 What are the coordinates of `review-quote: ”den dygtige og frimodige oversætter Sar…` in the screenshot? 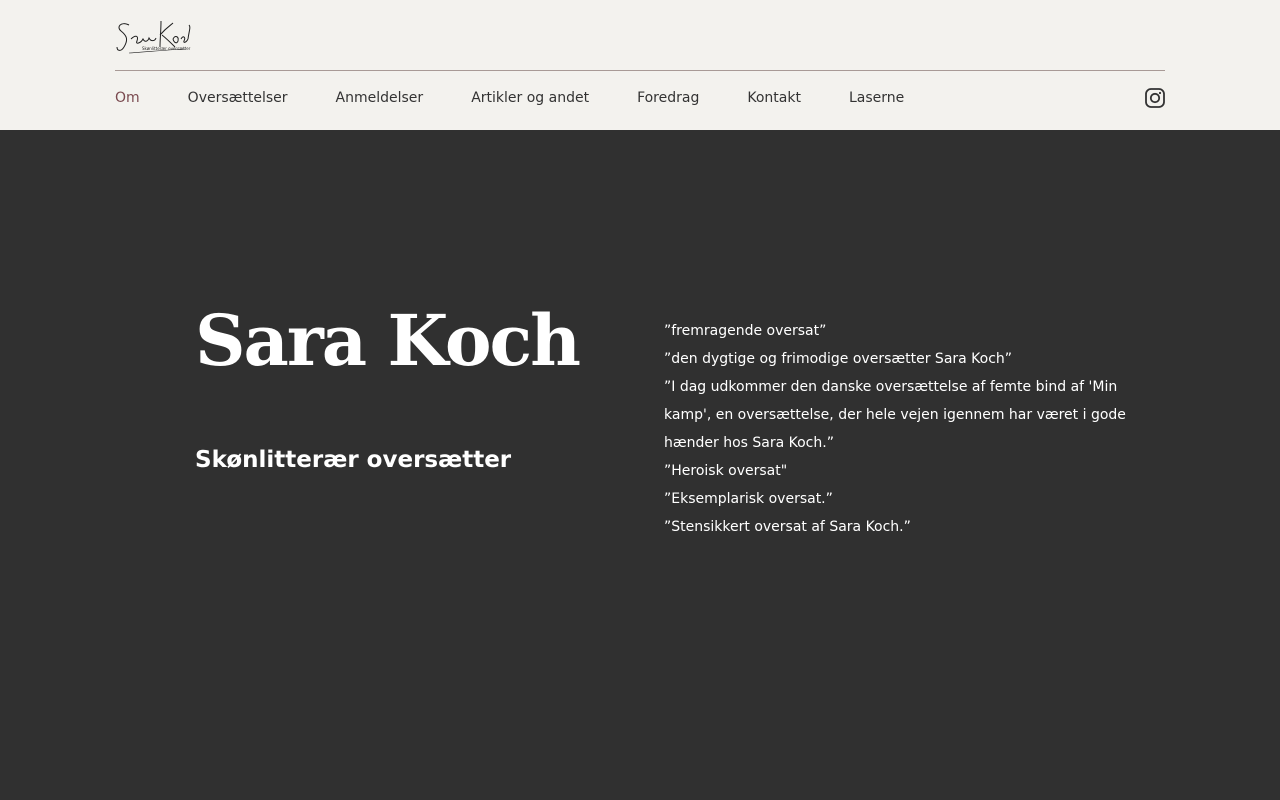 It's located at (838, 359).